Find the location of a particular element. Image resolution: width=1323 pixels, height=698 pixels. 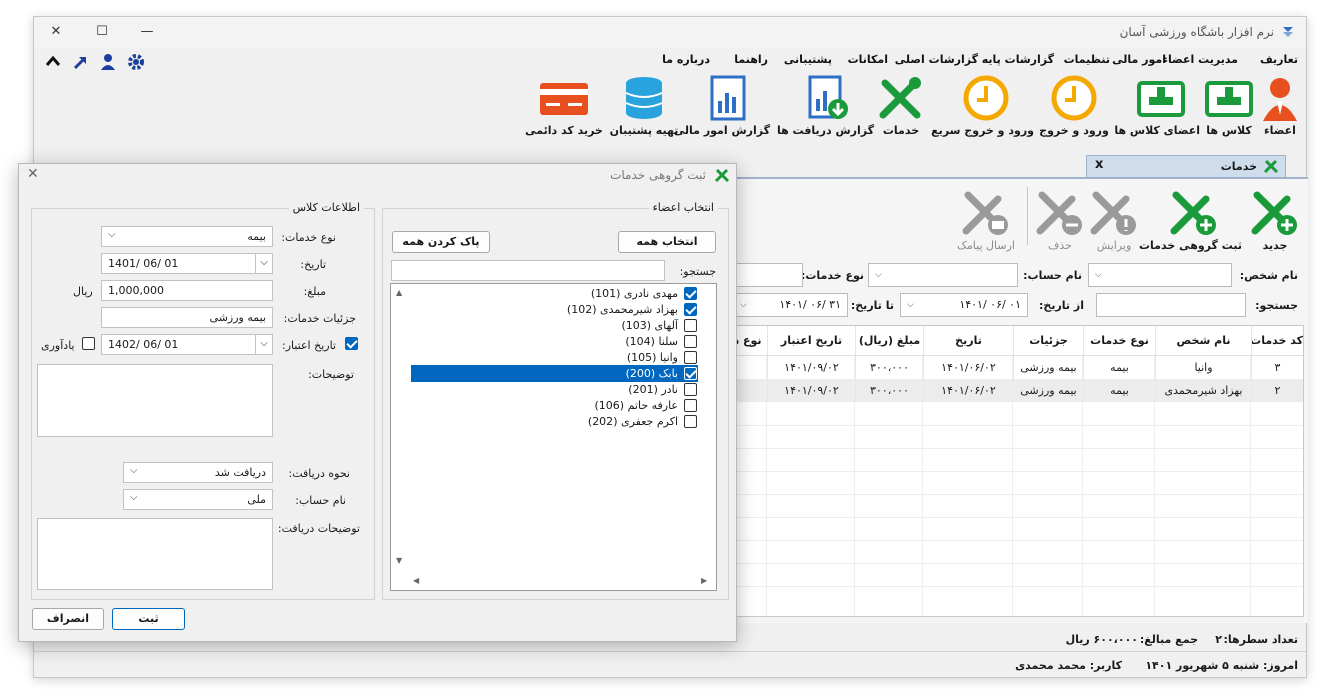

list-item: مهدی نادری (101) is located at coordinates (554, 293).